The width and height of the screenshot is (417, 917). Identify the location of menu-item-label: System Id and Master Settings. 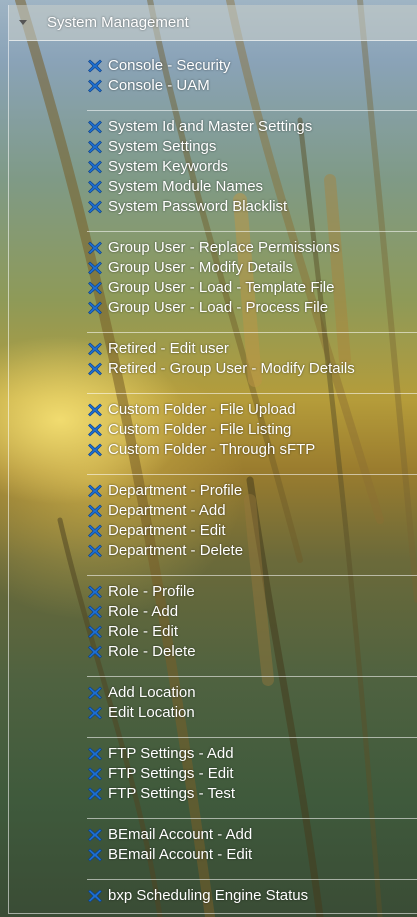
(210, 126).